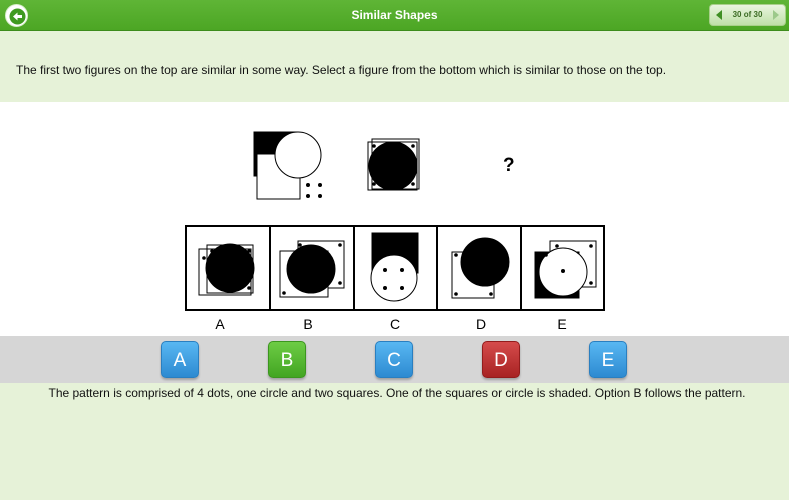 The width and height of the screenshot is (789, 500). Describe the element at coordinates (180, 359) in the screenshot. I see `answer-button-a: A` at that location.